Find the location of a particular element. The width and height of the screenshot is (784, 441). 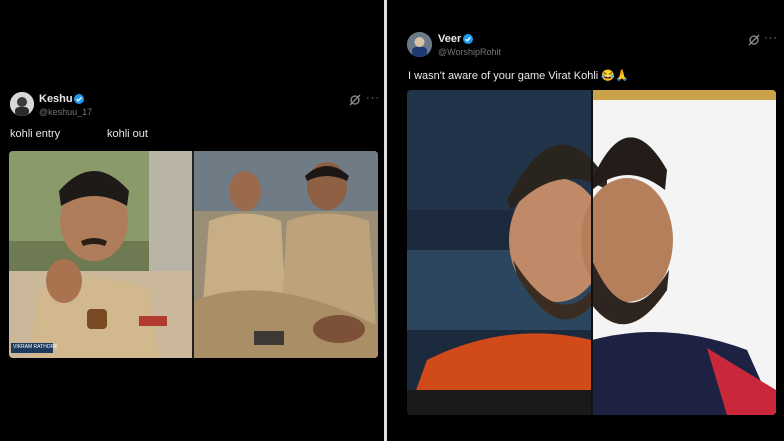

author-handle: @keshuu_17 is located at coordinates (65, 112).